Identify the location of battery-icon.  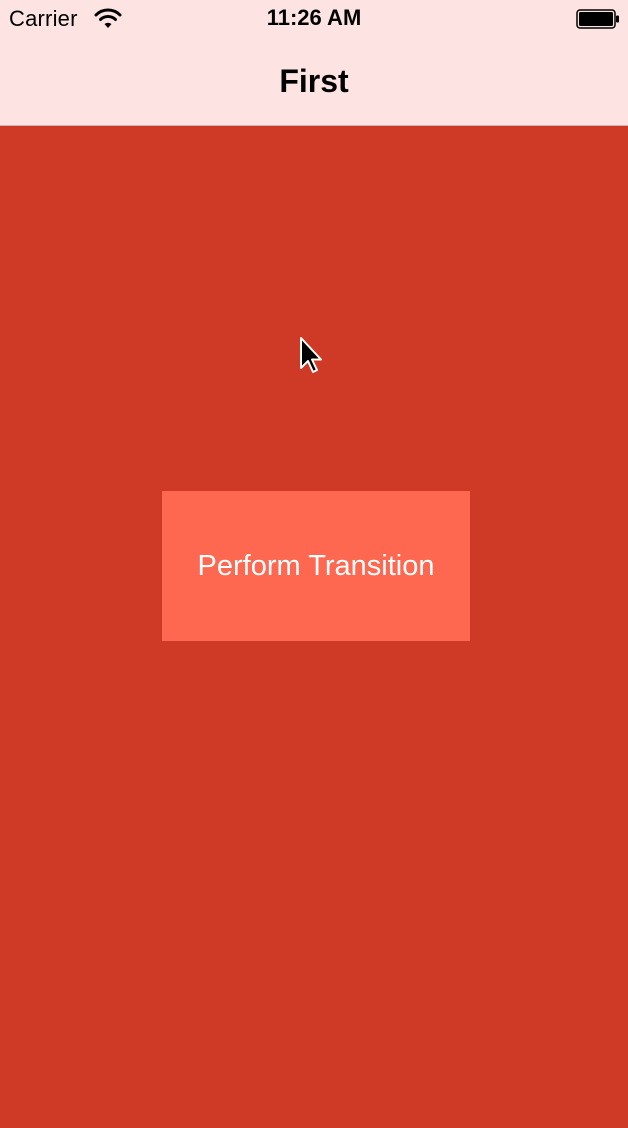
(597, 19).